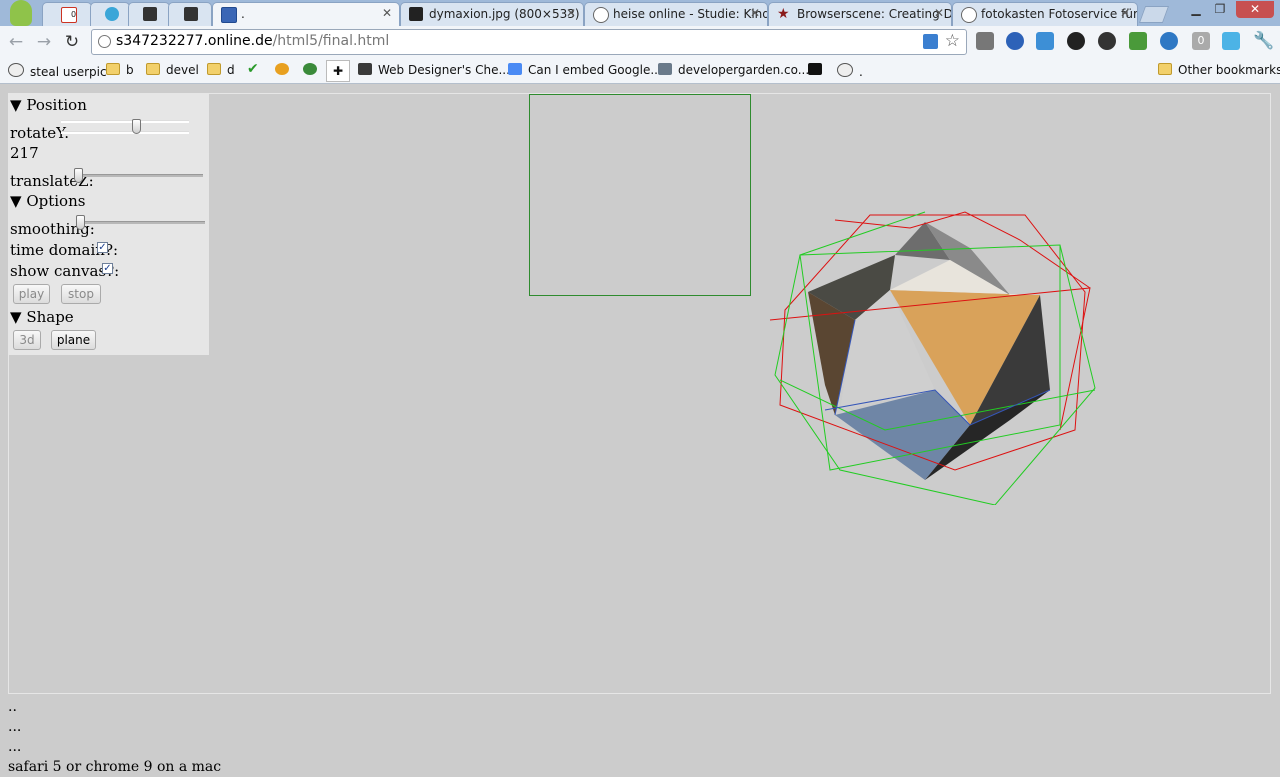  Describe the element at coordinates (952, 41) in the screenshot. I see `bookmark-star-icon: ☆` at that location.